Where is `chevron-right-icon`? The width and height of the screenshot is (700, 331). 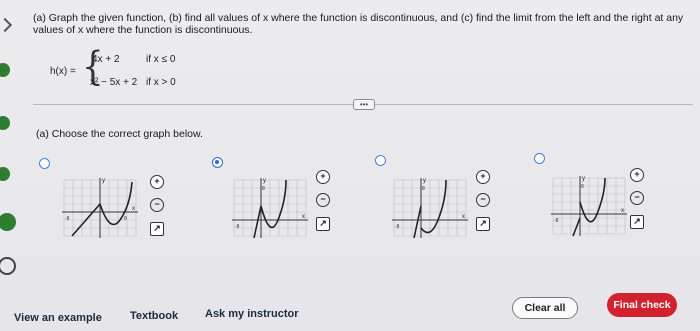
chevron-right-icon is located at coordinates (6, 25).